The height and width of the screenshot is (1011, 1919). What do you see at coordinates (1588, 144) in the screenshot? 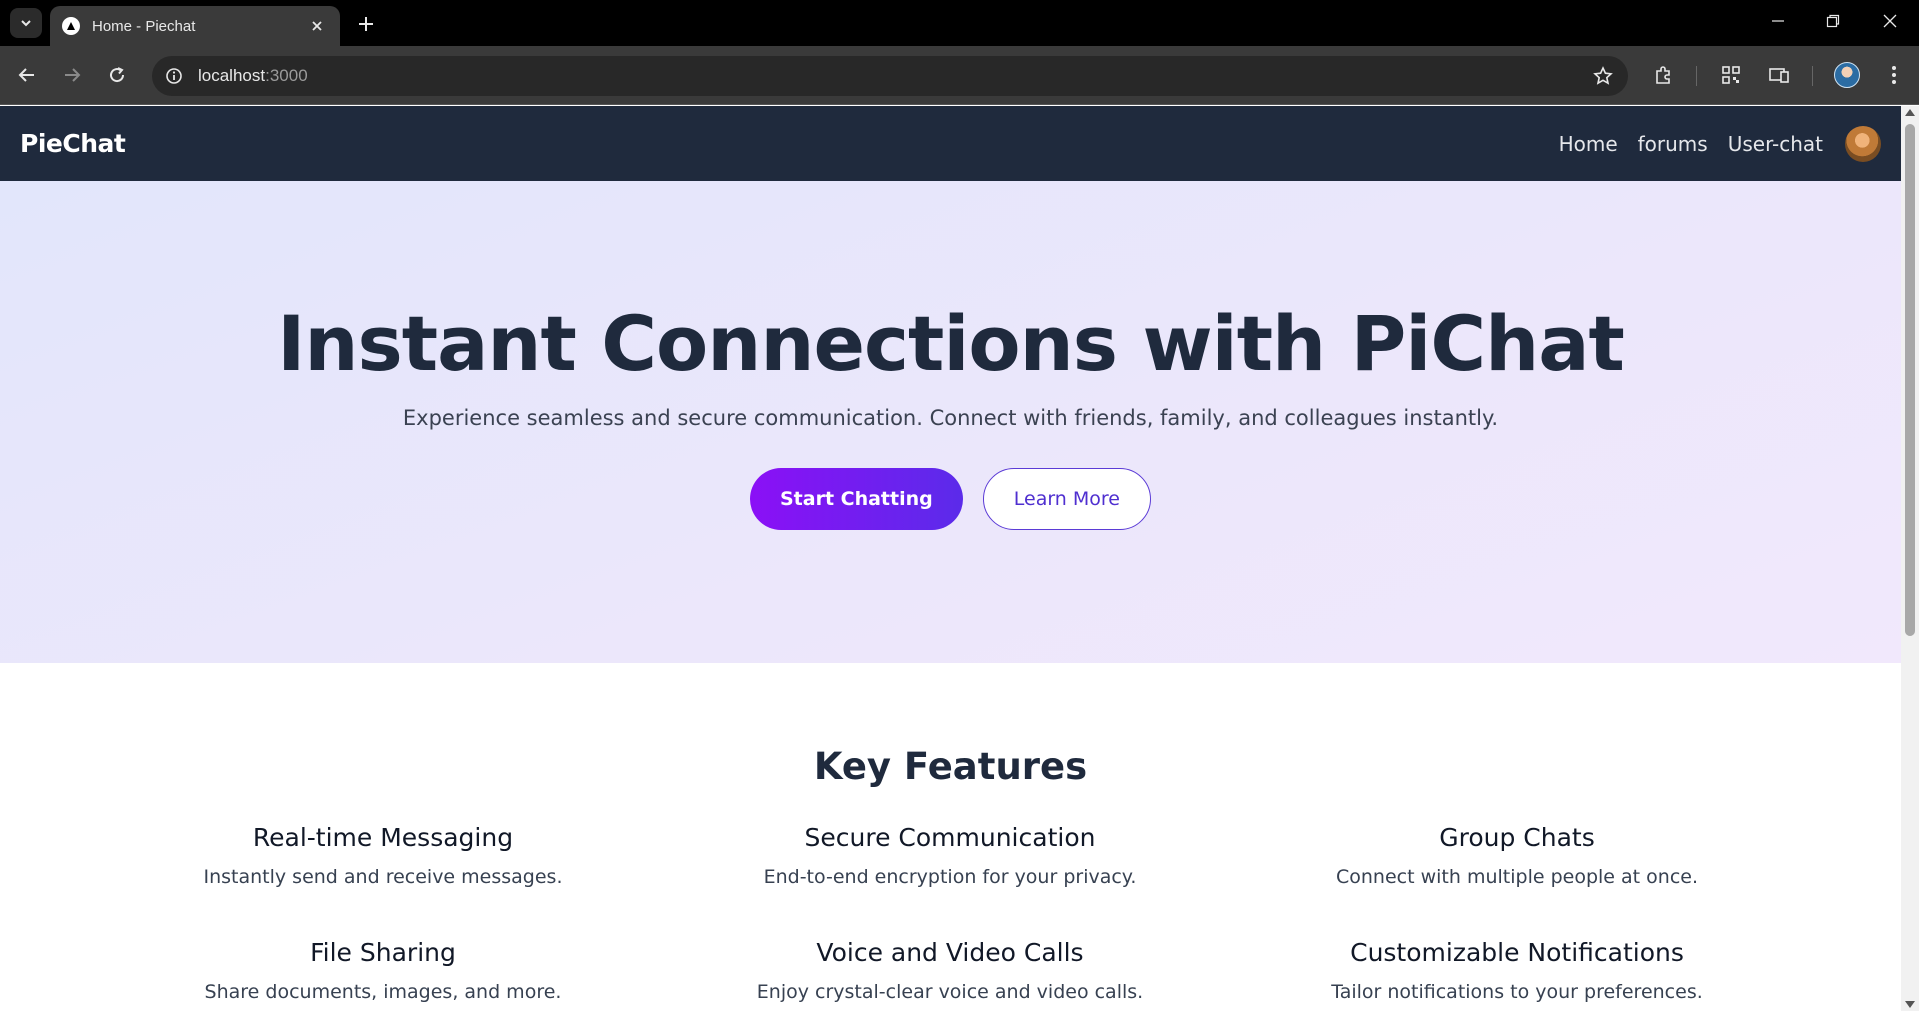
I see `nav-link-home: Home` at bounding box center [1588, 144].